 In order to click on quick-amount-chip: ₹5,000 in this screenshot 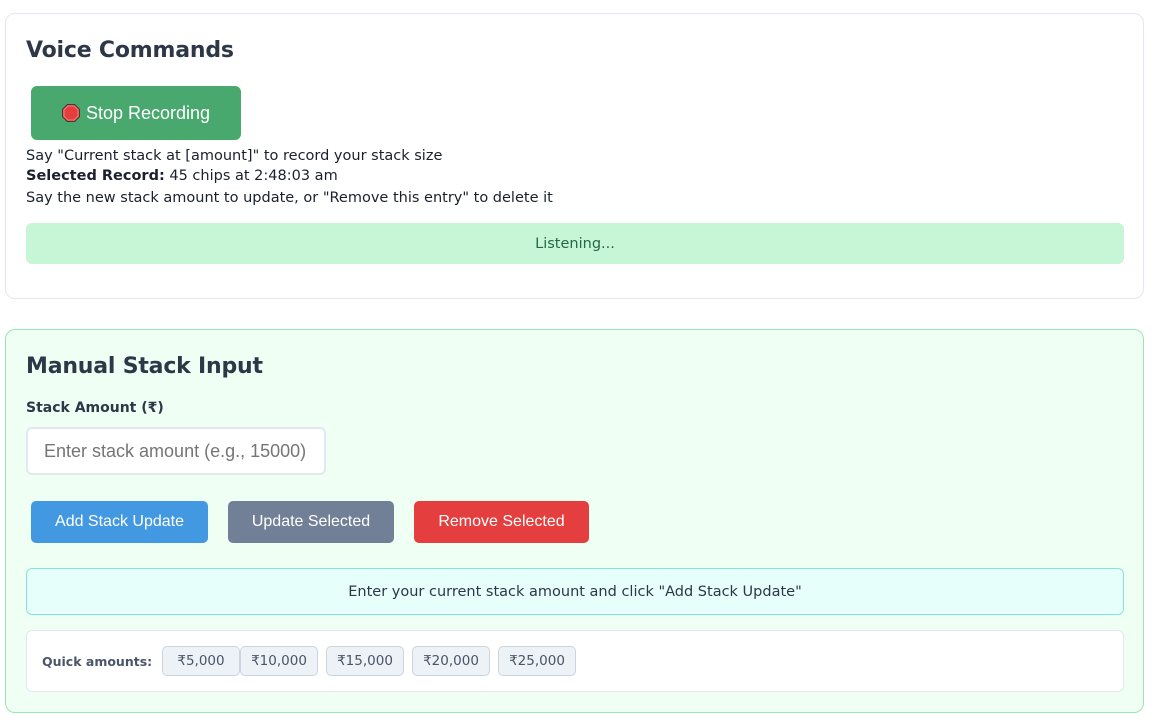, I will do `click(201, 661)`.